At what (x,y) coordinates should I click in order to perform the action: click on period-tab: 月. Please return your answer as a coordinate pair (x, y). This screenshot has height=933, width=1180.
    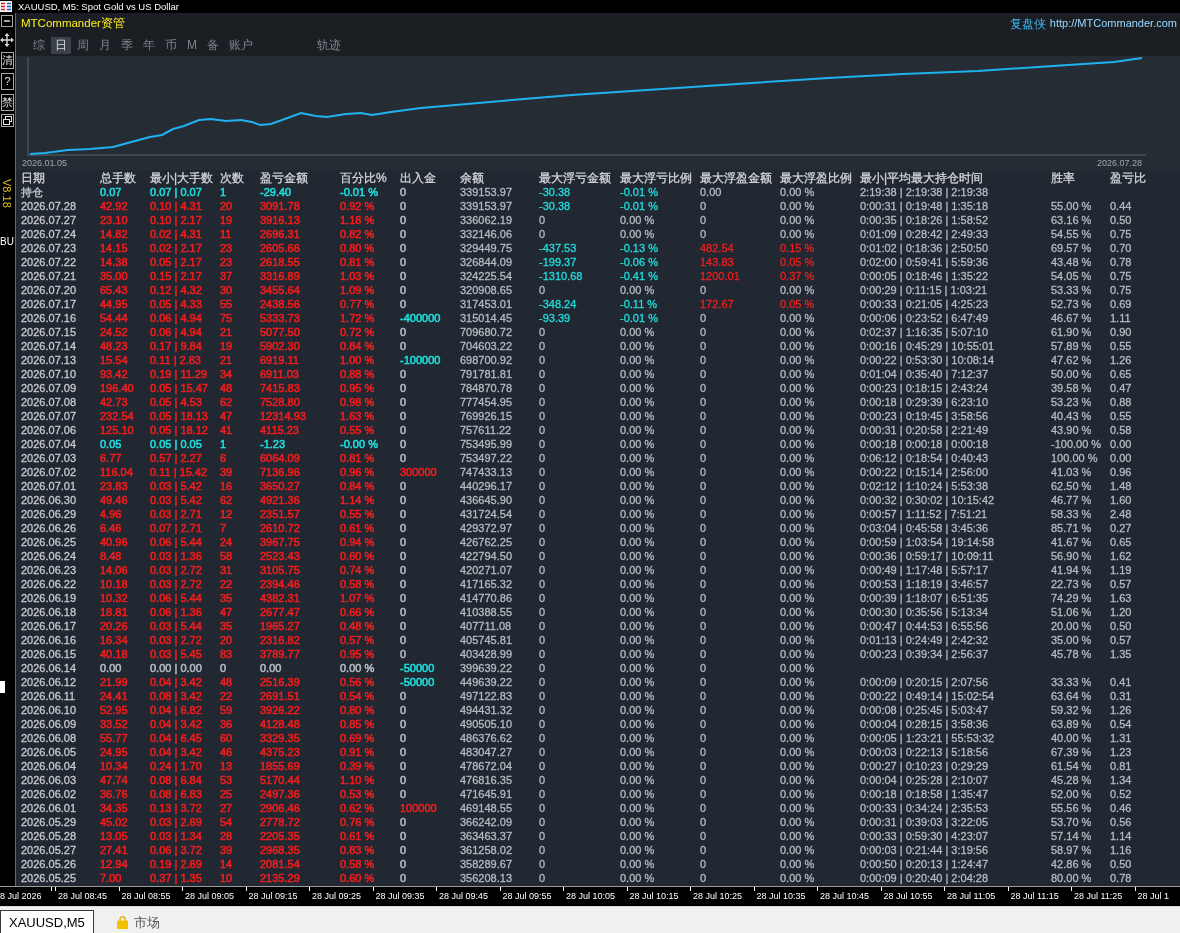
    Looking at the image, I should click on (105, 45).